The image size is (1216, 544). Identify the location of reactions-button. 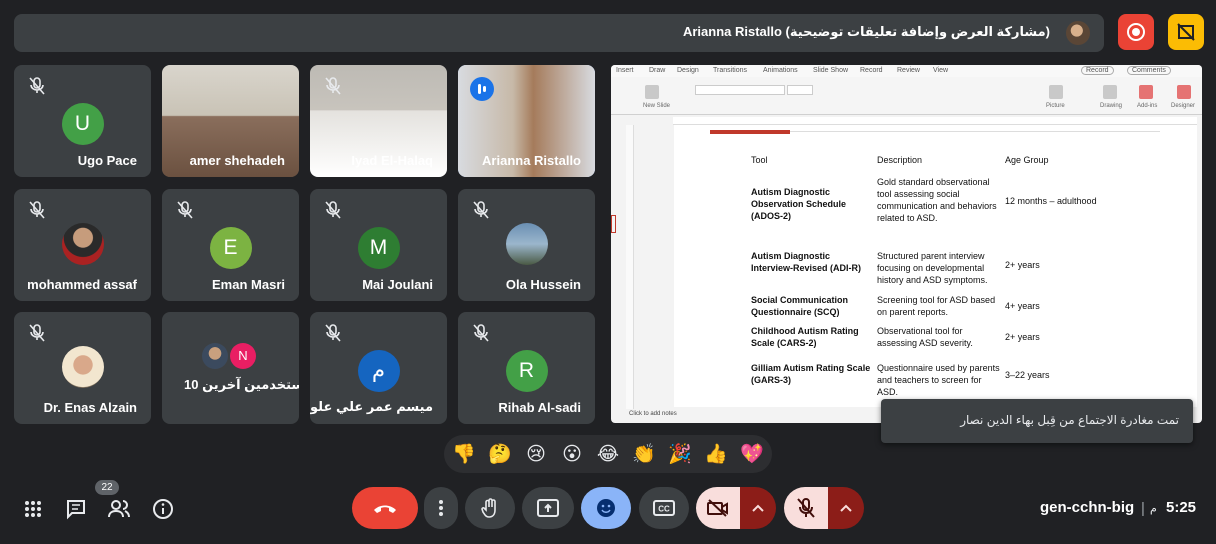
(606, 508).